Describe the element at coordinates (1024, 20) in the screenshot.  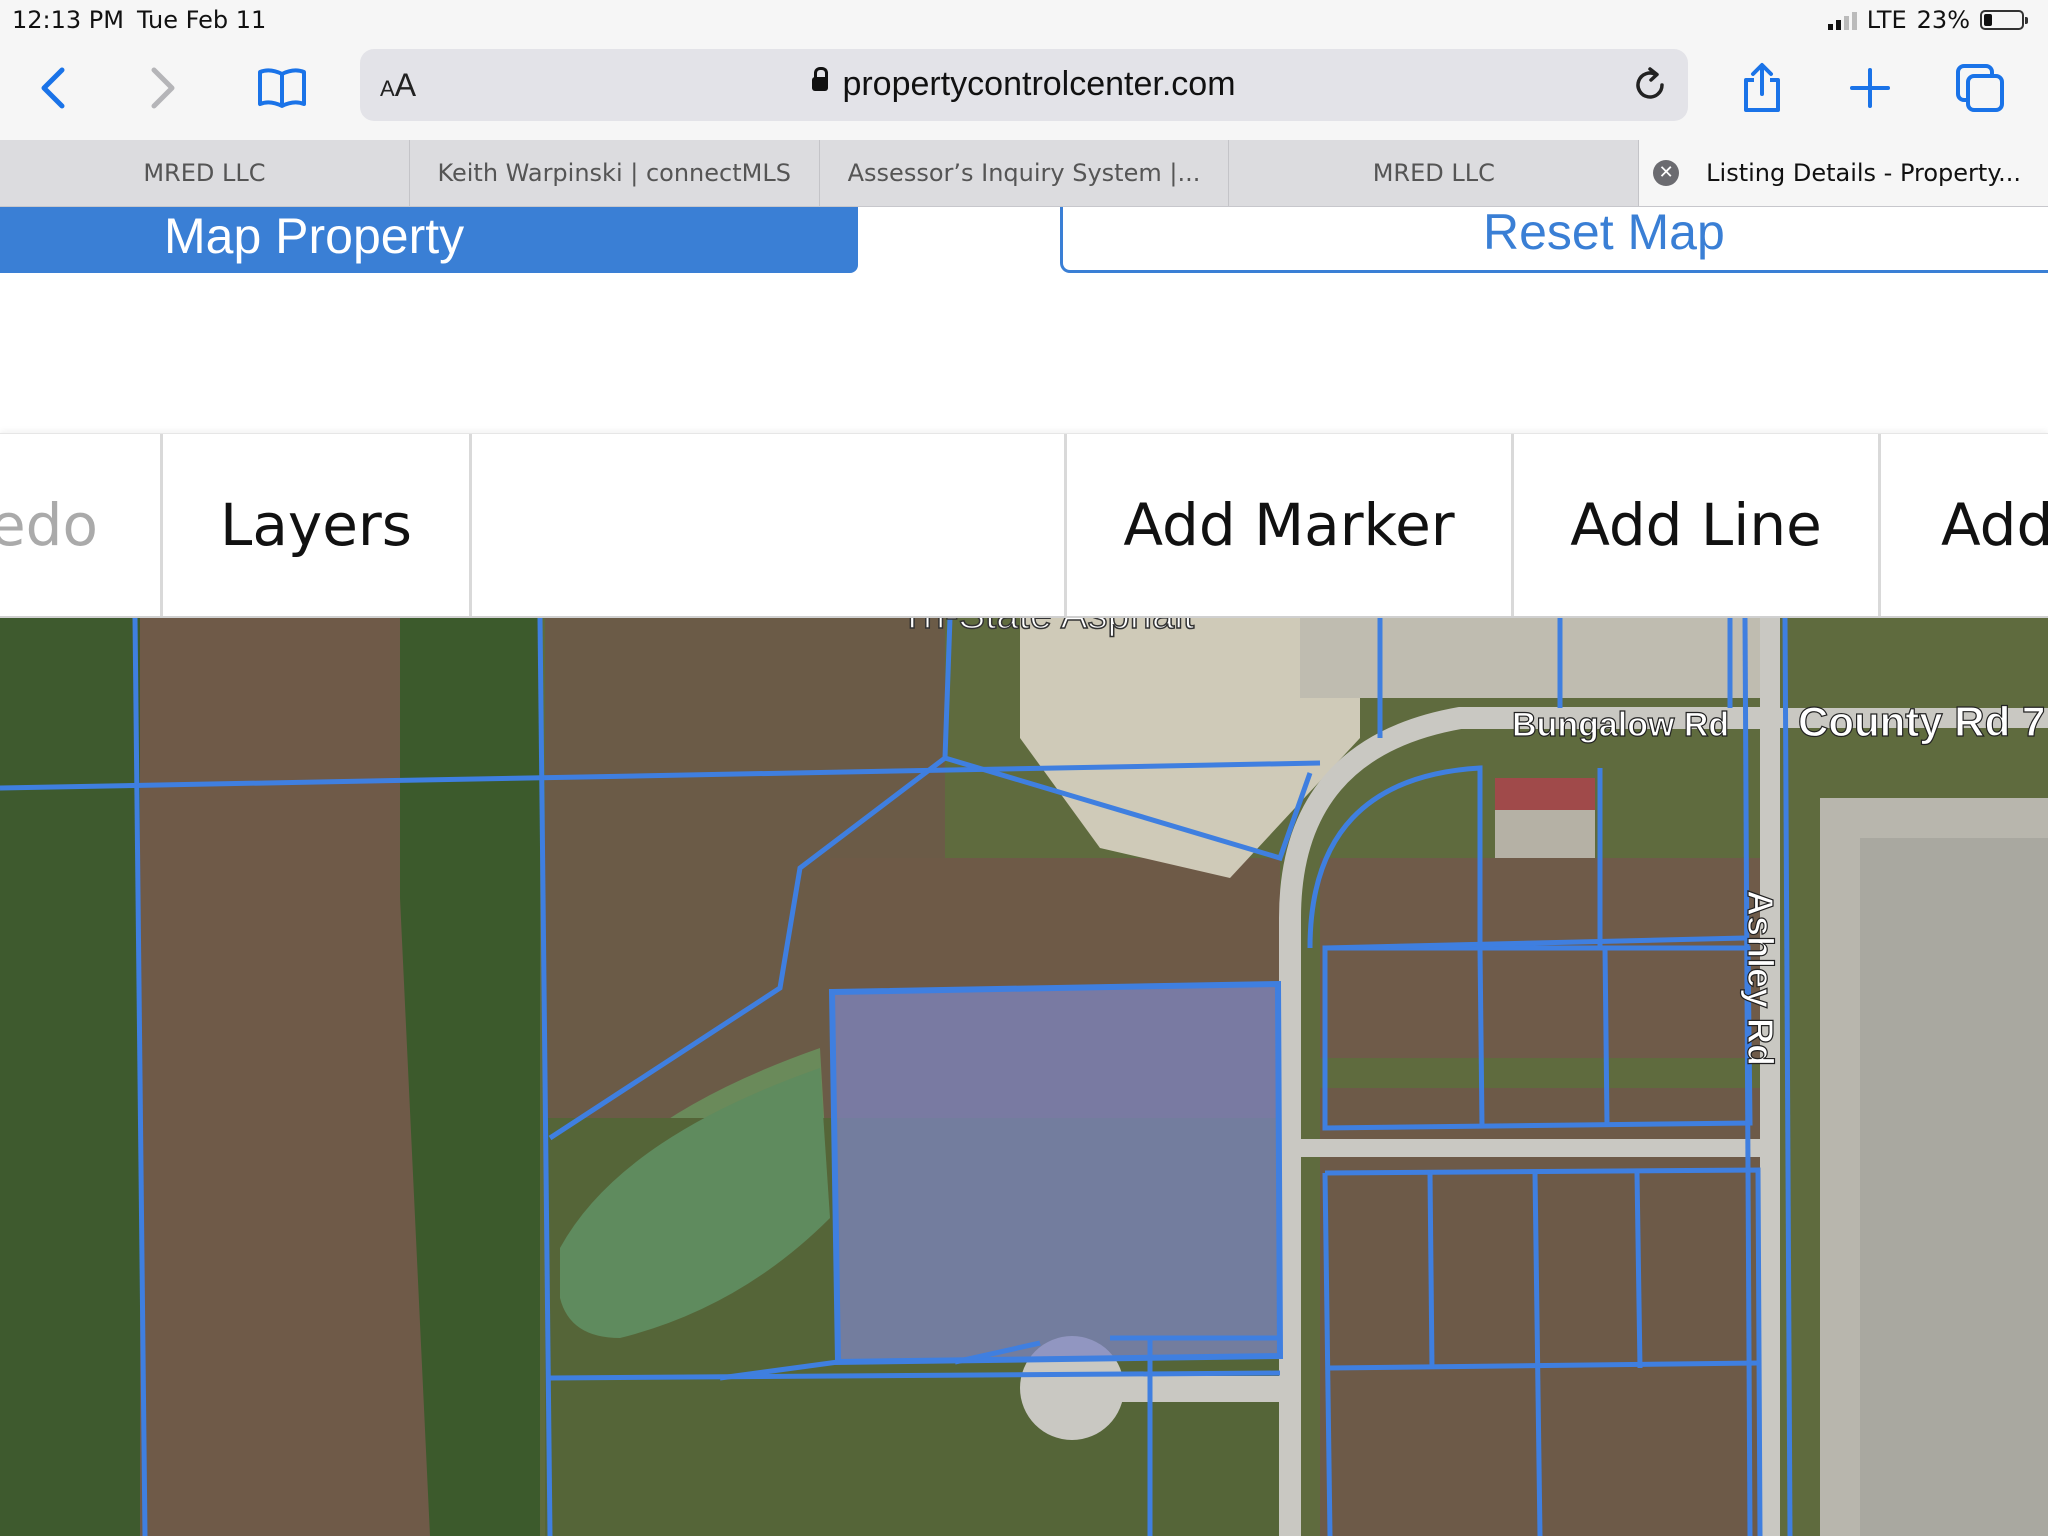
I see `status-bar: 12:13 PM Tue Feb 11 LTE 23%` at that location.